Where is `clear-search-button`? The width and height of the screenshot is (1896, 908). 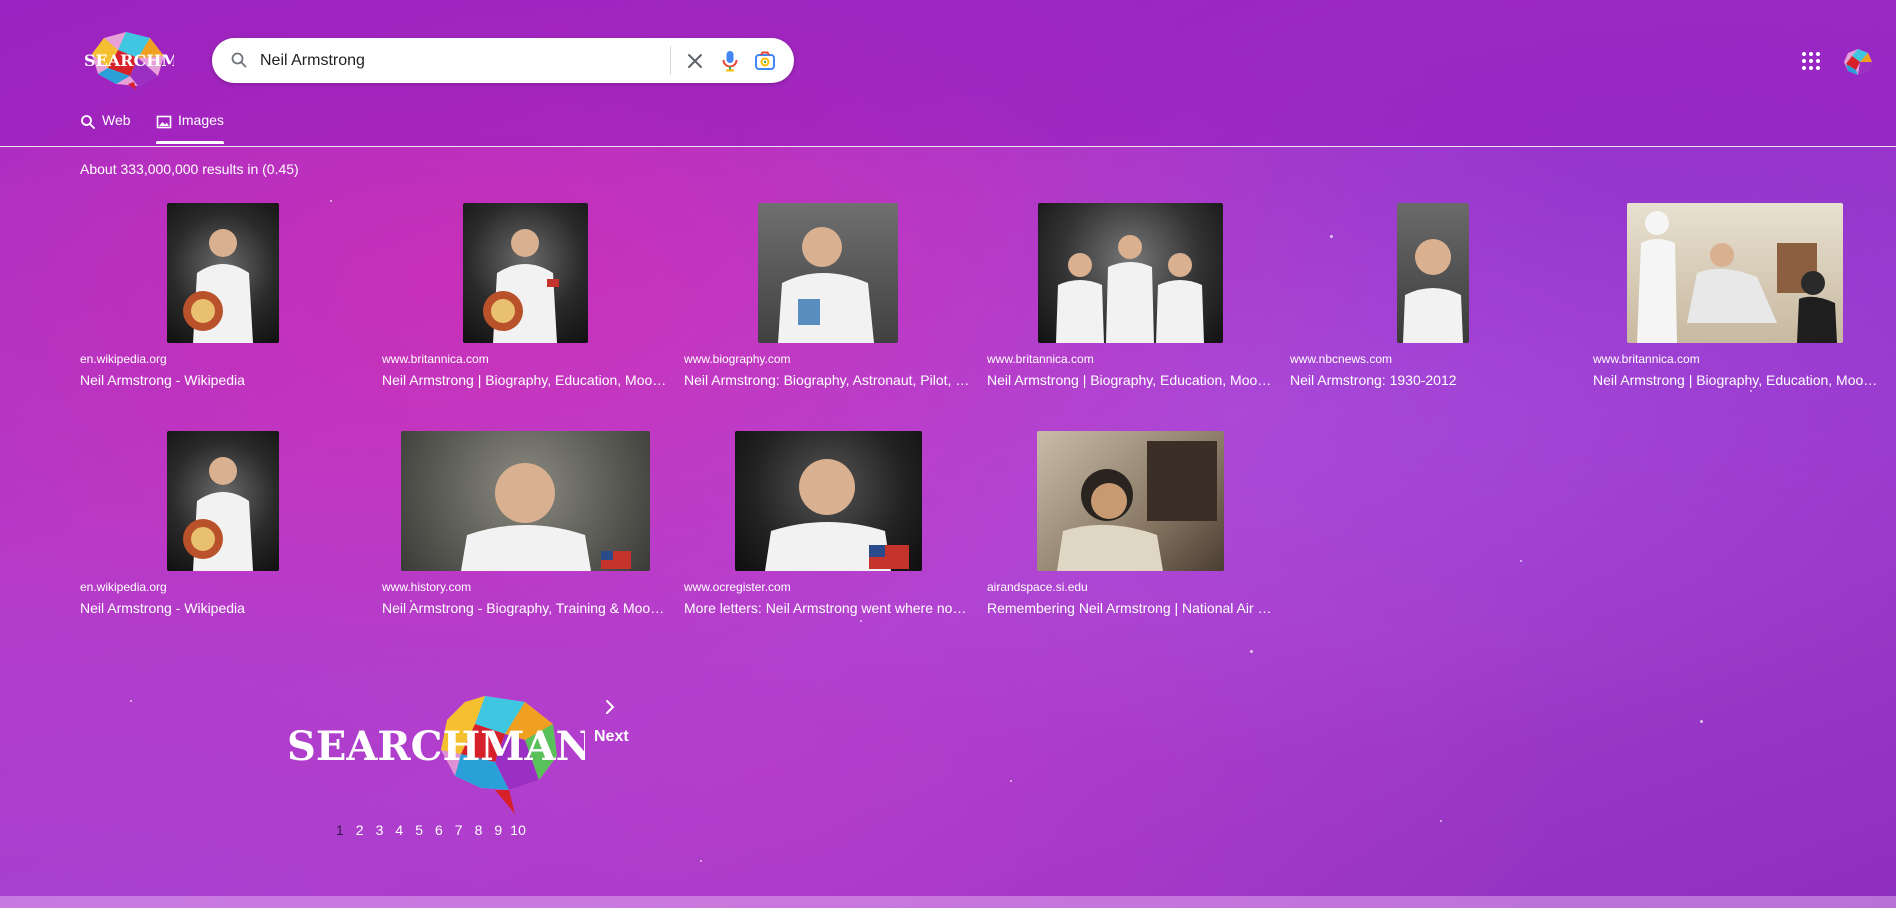
clear-search-button is located at coordinates (695, 61).